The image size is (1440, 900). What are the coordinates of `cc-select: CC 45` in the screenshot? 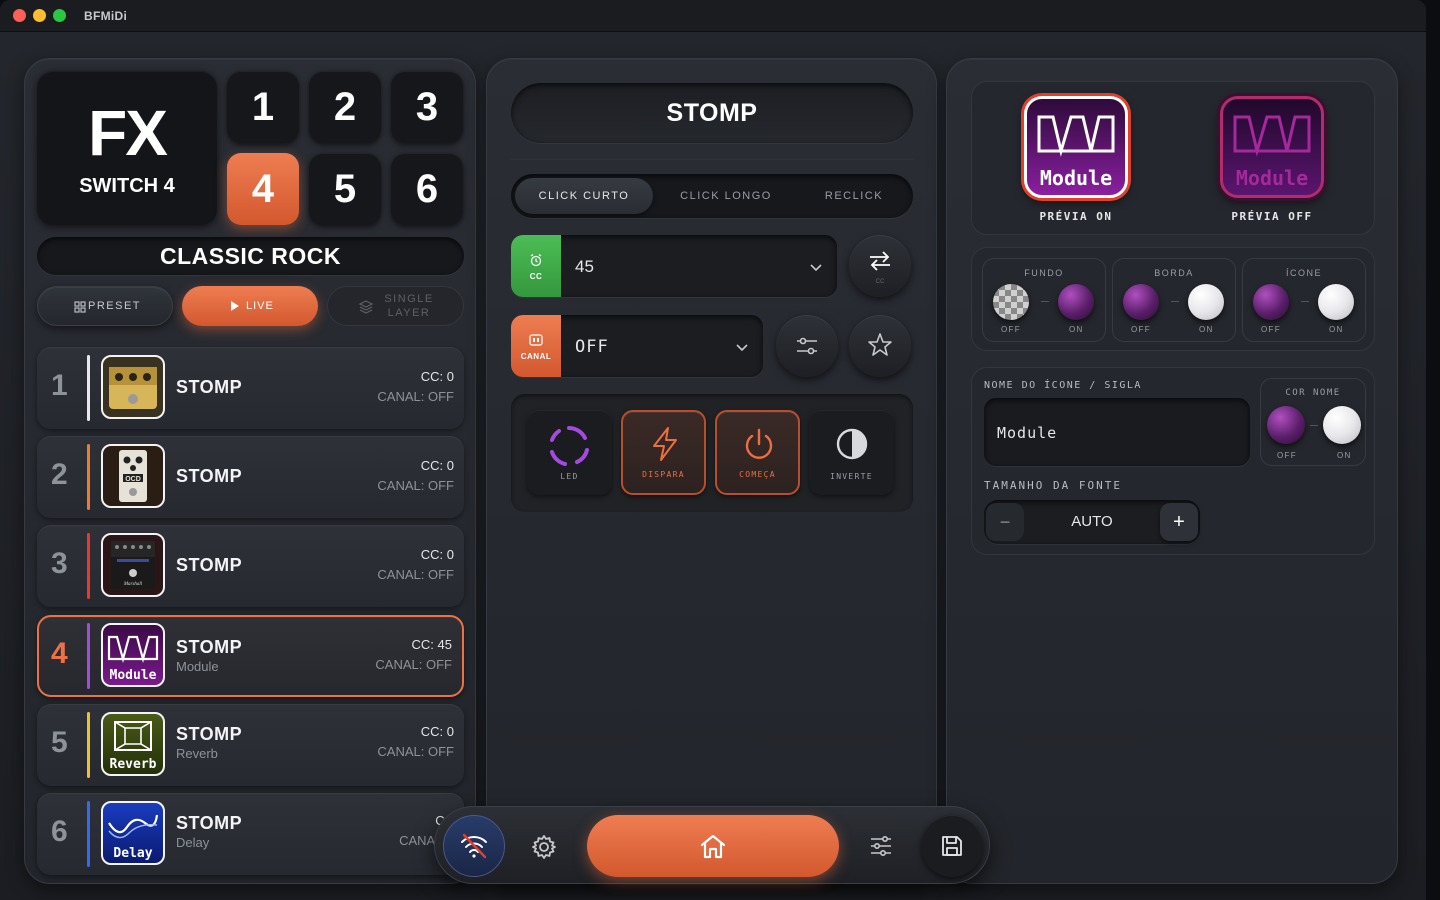 It's located at (674, 266).